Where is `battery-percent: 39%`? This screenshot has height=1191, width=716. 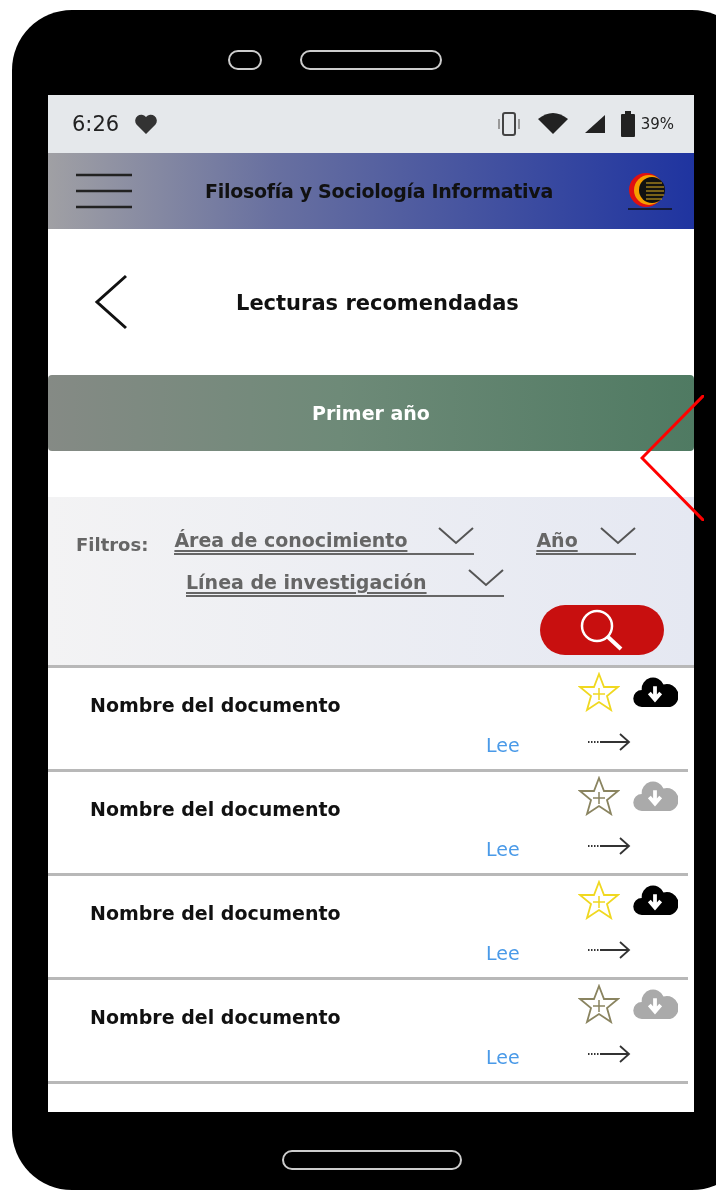
battery-percent: 39% is located at coordinates (657, 124).